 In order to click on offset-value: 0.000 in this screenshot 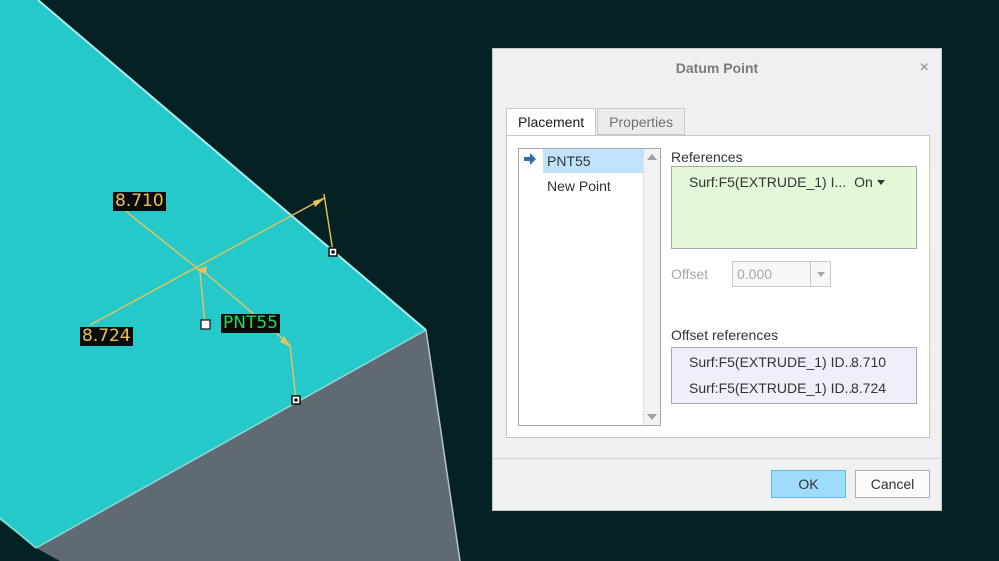, I will do `click(755, 274)`.